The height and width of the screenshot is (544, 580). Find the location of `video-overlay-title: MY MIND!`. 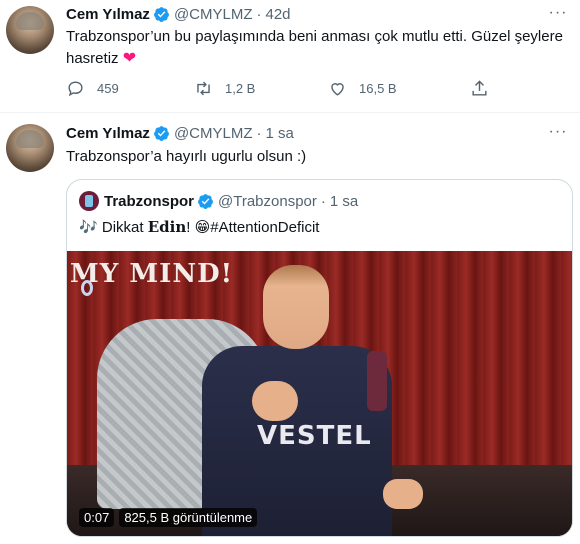

video-overlay-title: MY MIND! is located at coordinates (152, 274).